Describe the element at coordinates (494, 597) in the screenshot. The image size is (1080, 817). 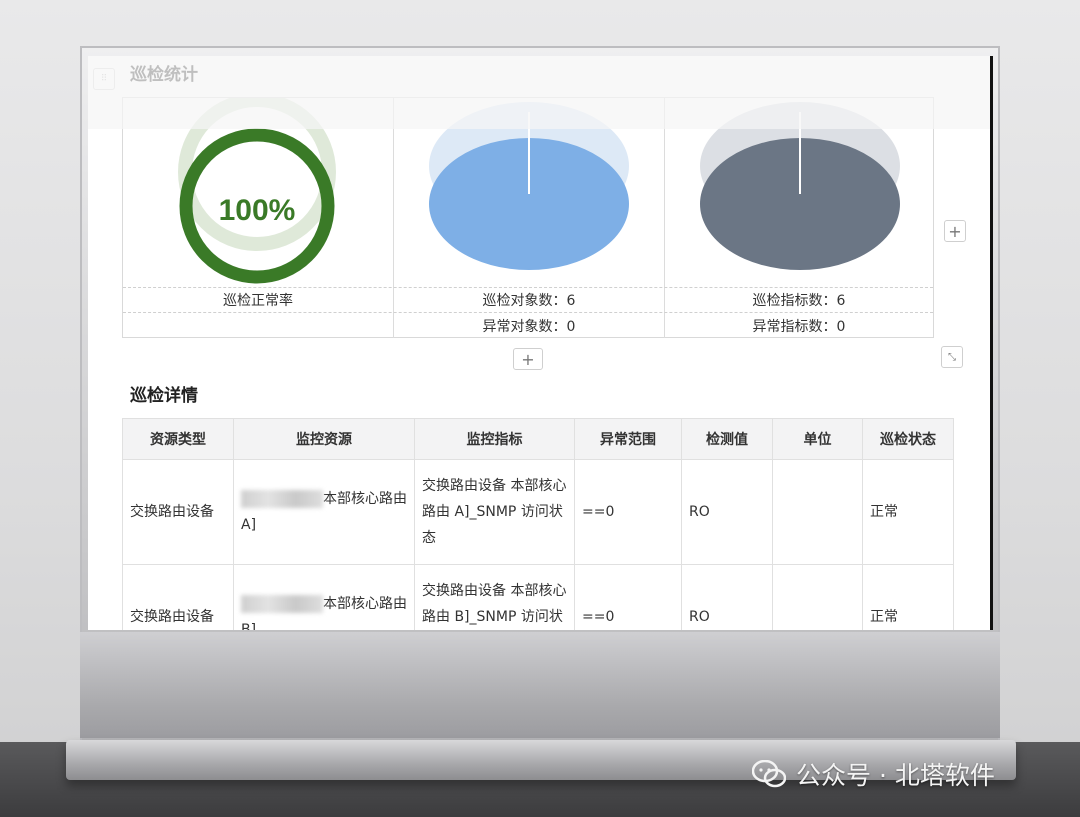
I see `cell-indicator: 交换路由设备 本部核心路由 B]_SNMP 访问状态` at that location.